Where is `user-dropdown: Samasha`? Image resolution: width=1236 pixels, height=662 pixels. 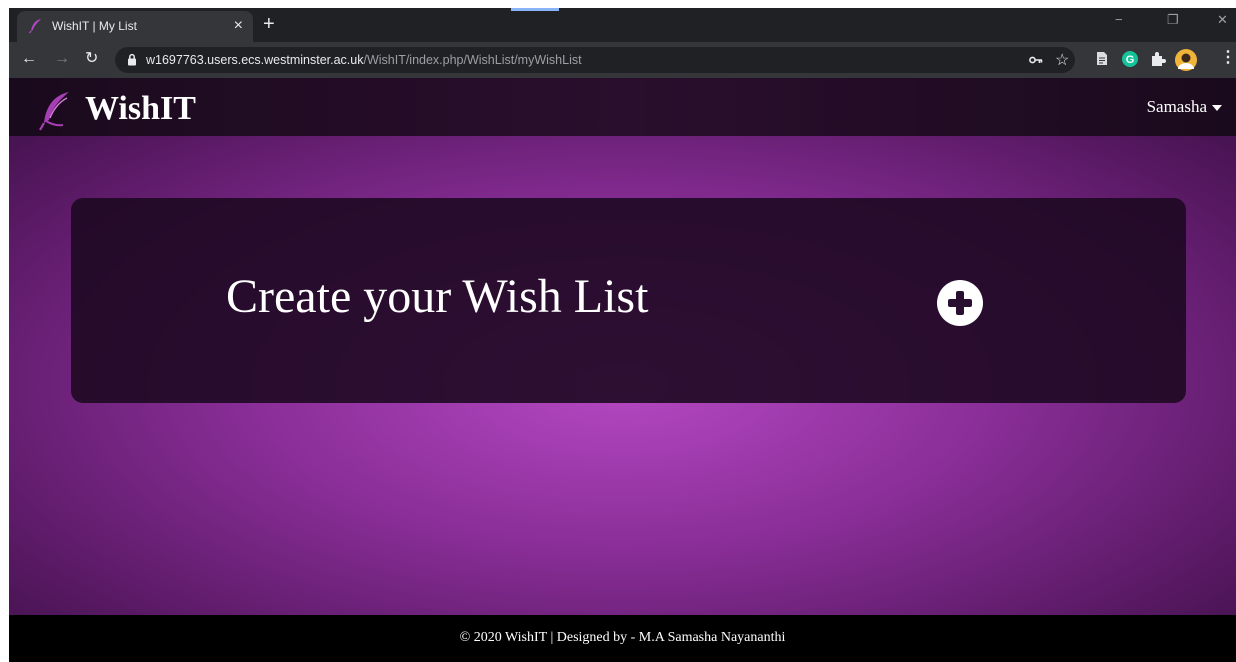
user-dropdown: Samasha is located at coordinates (1184, 107).